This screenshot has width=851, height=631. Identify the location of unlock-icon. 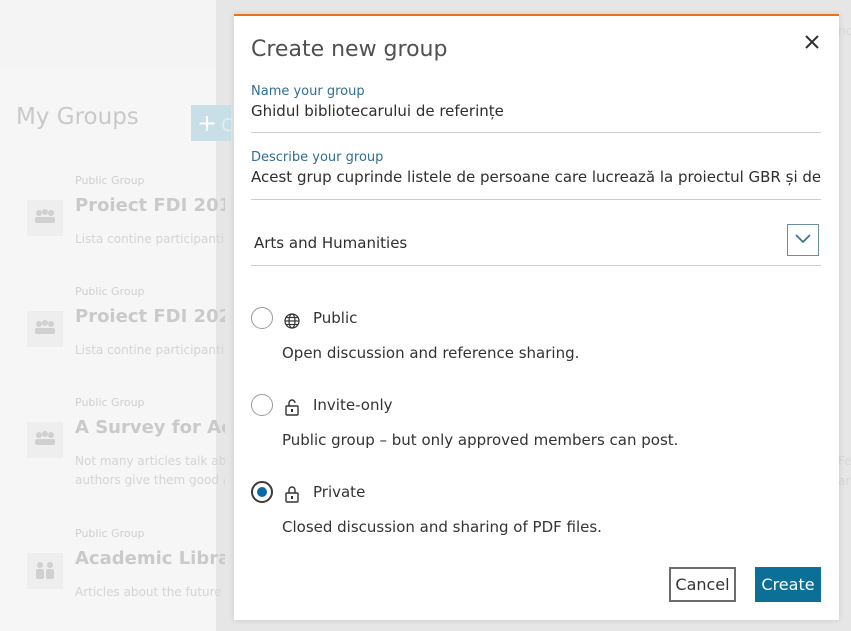
(293, 407).